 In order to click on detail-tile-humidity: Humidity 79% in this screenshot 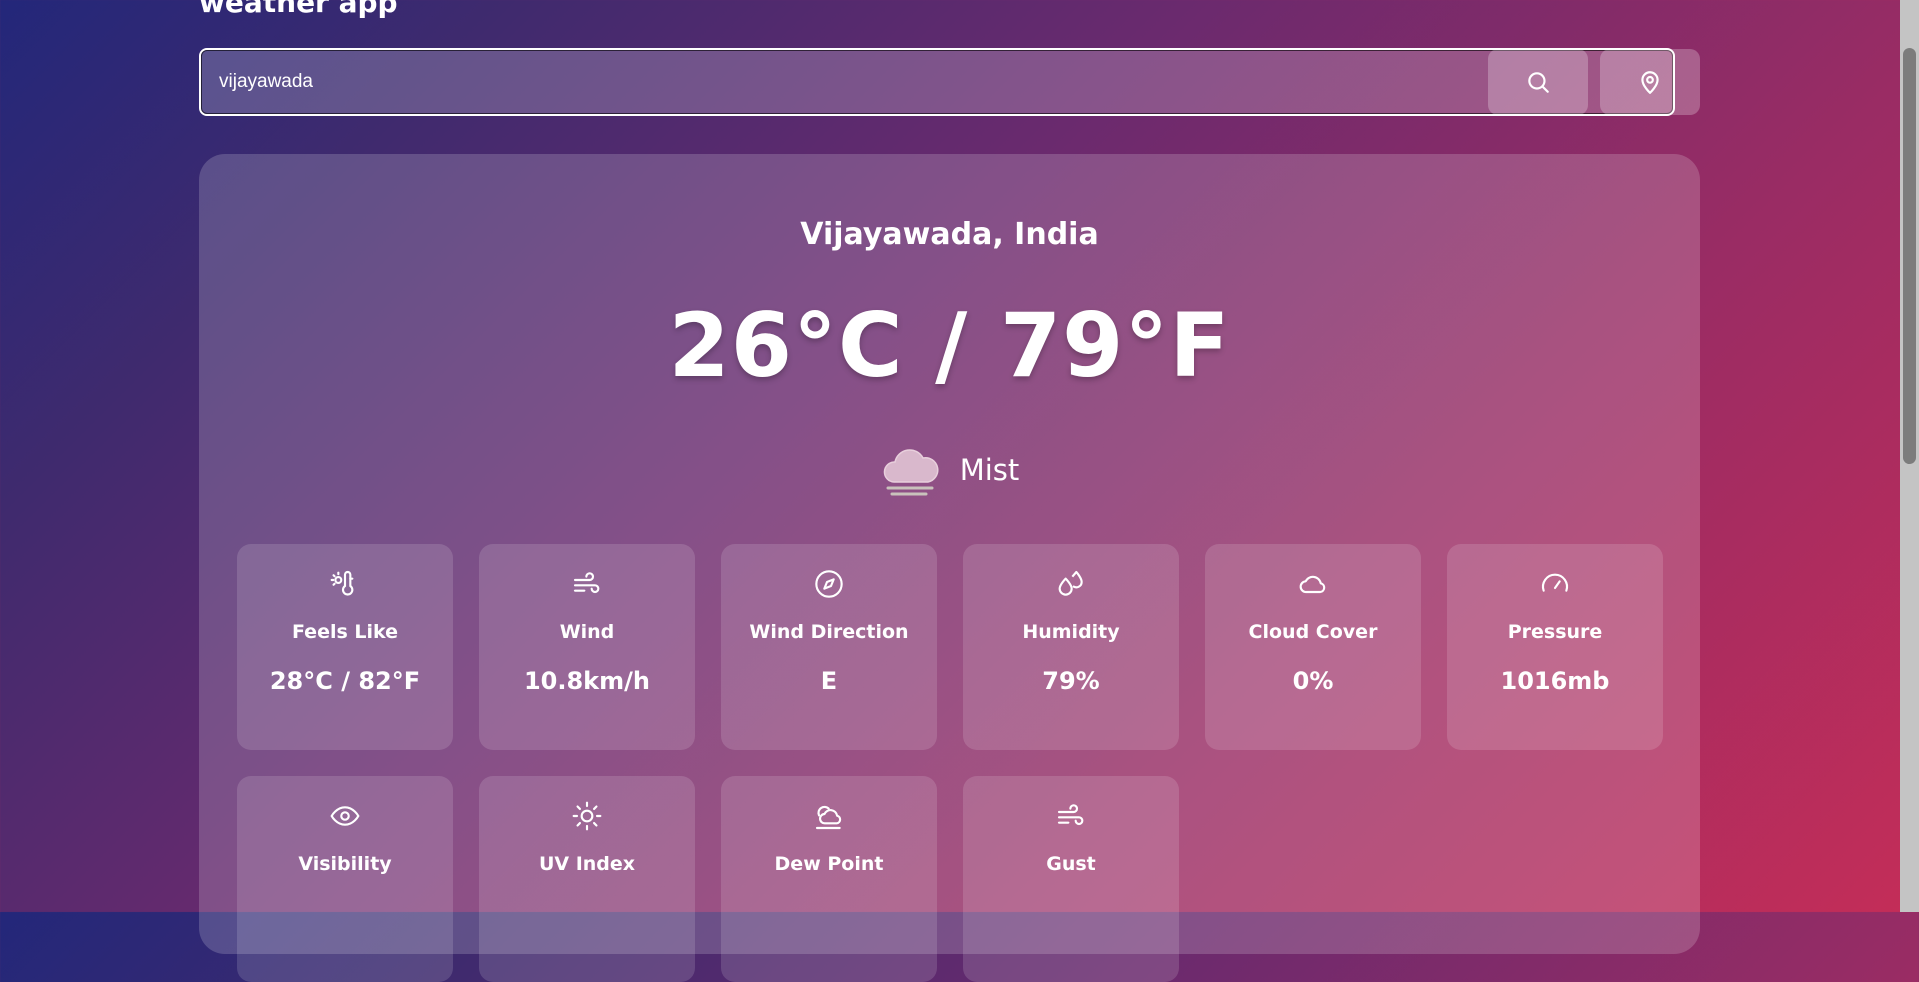, I will do `click(1071, 647)`.